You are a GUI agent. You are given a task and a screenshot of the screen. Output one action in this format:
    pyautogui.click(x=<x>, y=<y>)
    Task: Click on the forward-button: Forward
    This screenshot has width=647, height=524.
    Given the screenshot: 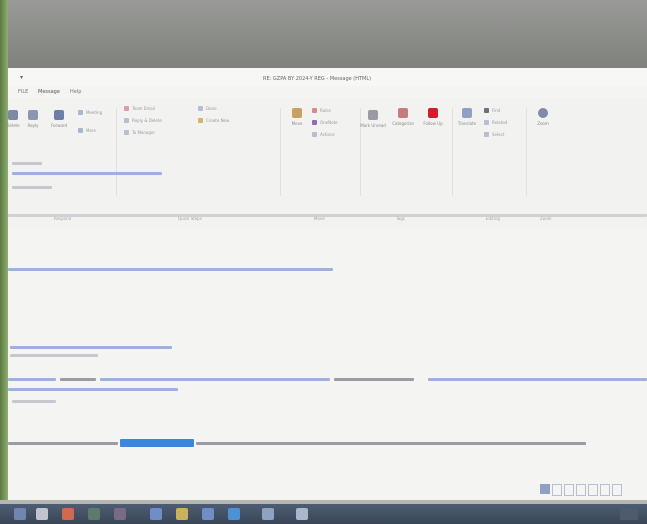 What is the action you would take?
    pyautogui.click(x=59, y=119)
    